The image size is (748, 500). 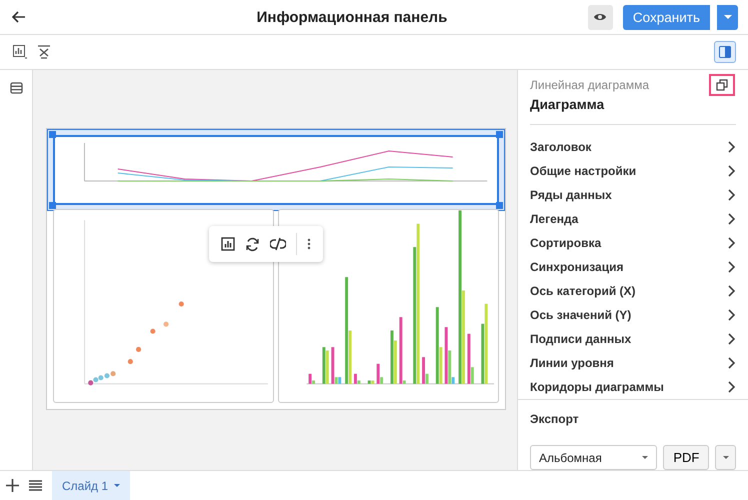 I want to click on settings-section: Легенда, so click(x=633, y=219).